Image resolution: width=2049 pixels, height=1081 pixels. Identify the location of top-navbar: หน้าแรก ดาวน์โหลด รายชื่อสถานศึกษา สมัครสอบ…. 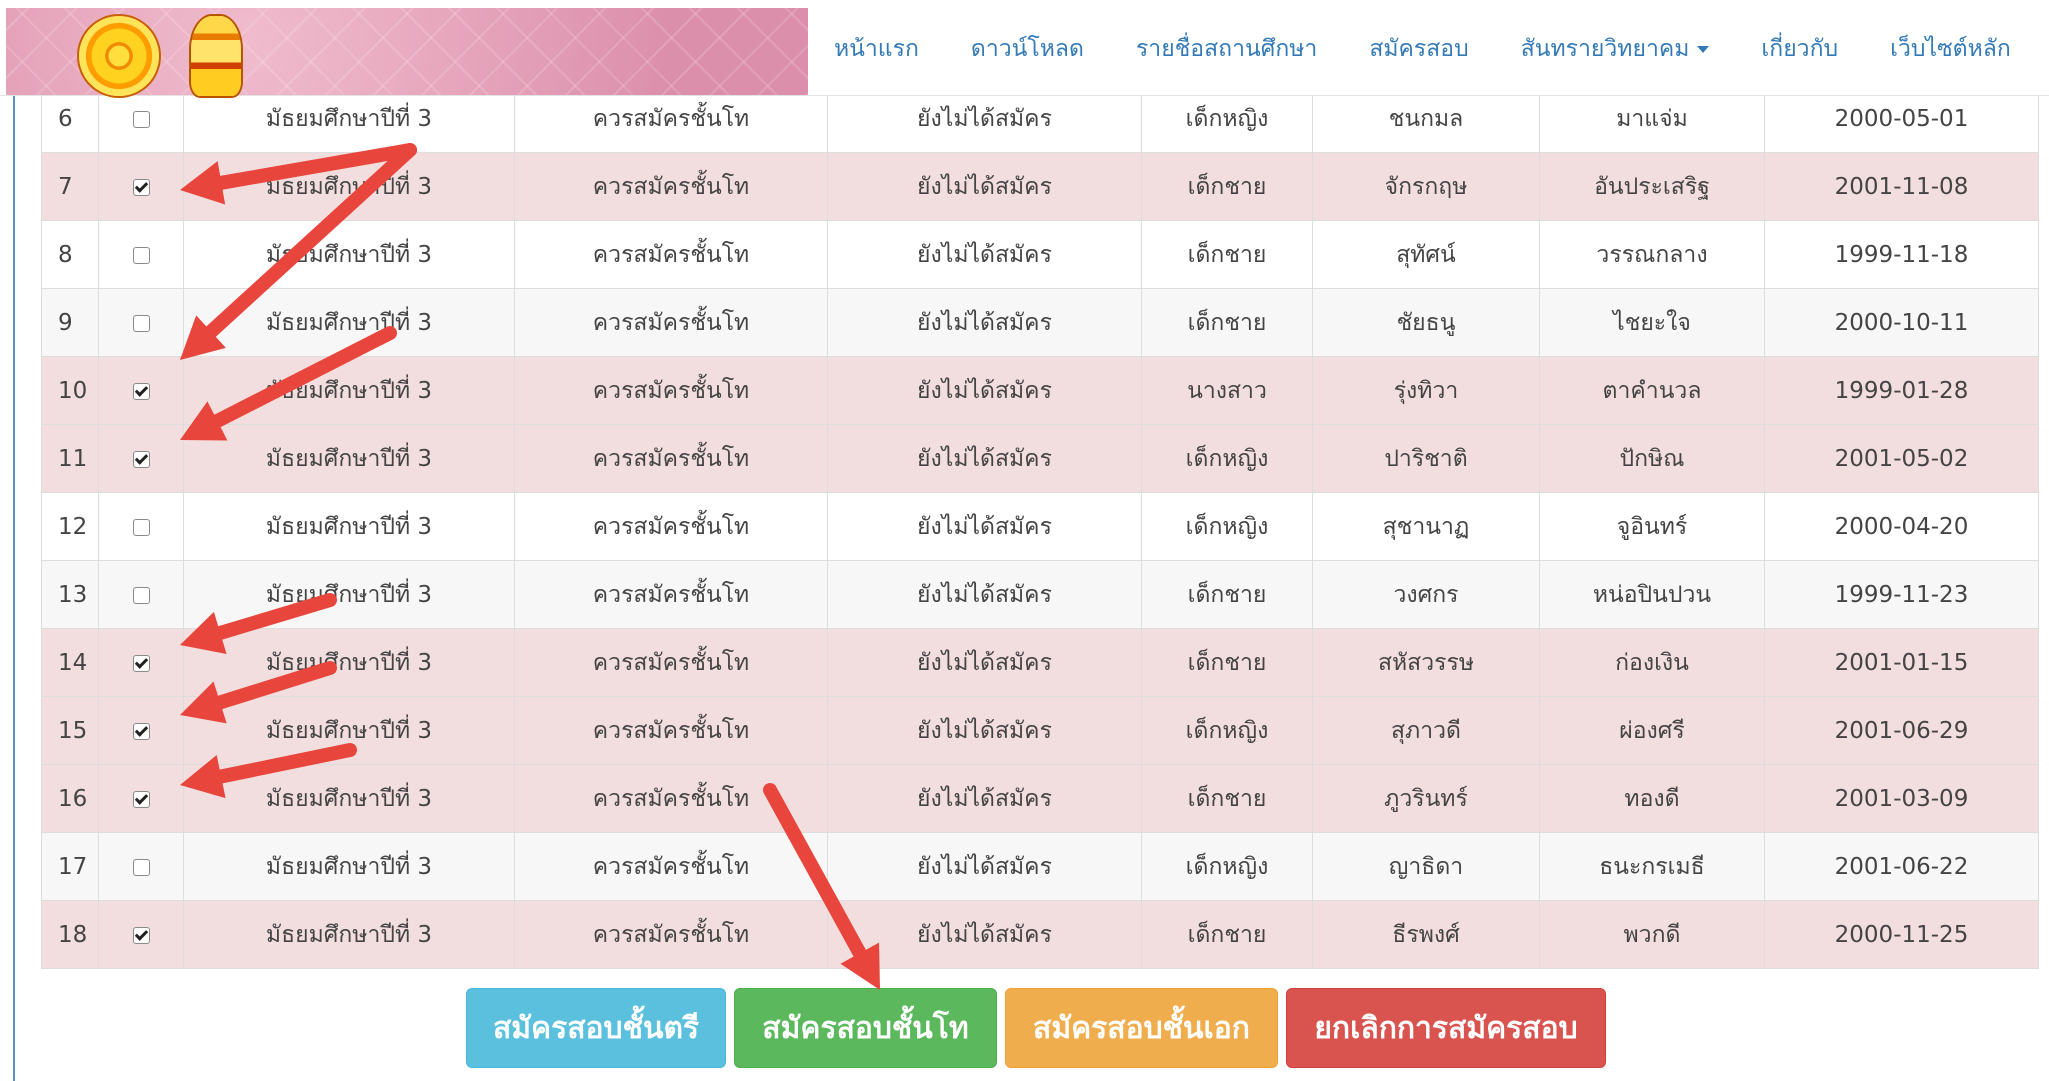
(1024, 48).